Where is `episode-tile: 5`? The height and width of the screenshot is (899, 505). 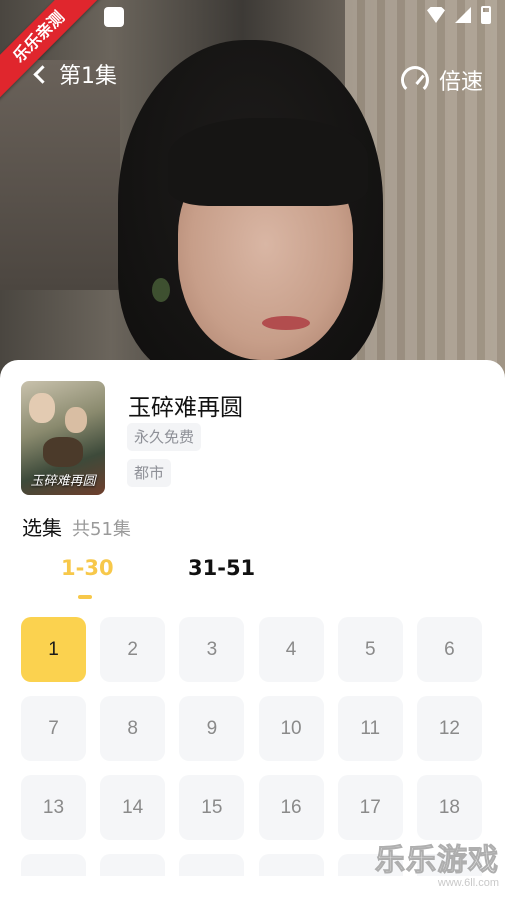 episode-tile: 5 is located at coordinates (370, 649).